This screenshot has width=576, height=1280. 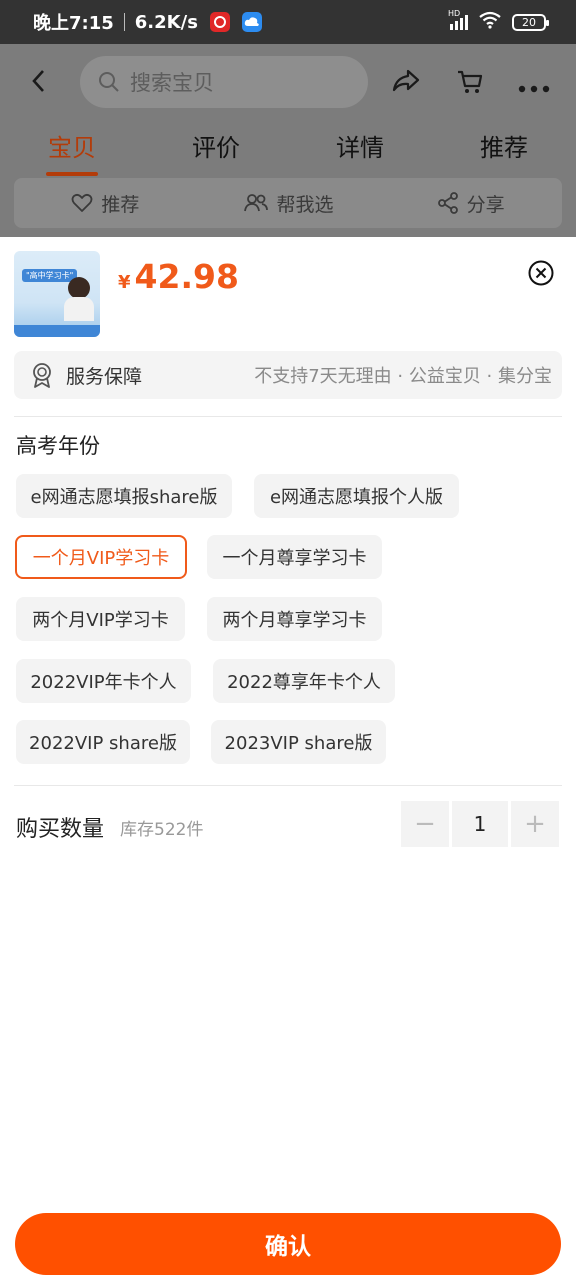 I want to click on battery-indicator: 20, so click(x=530, y=22).